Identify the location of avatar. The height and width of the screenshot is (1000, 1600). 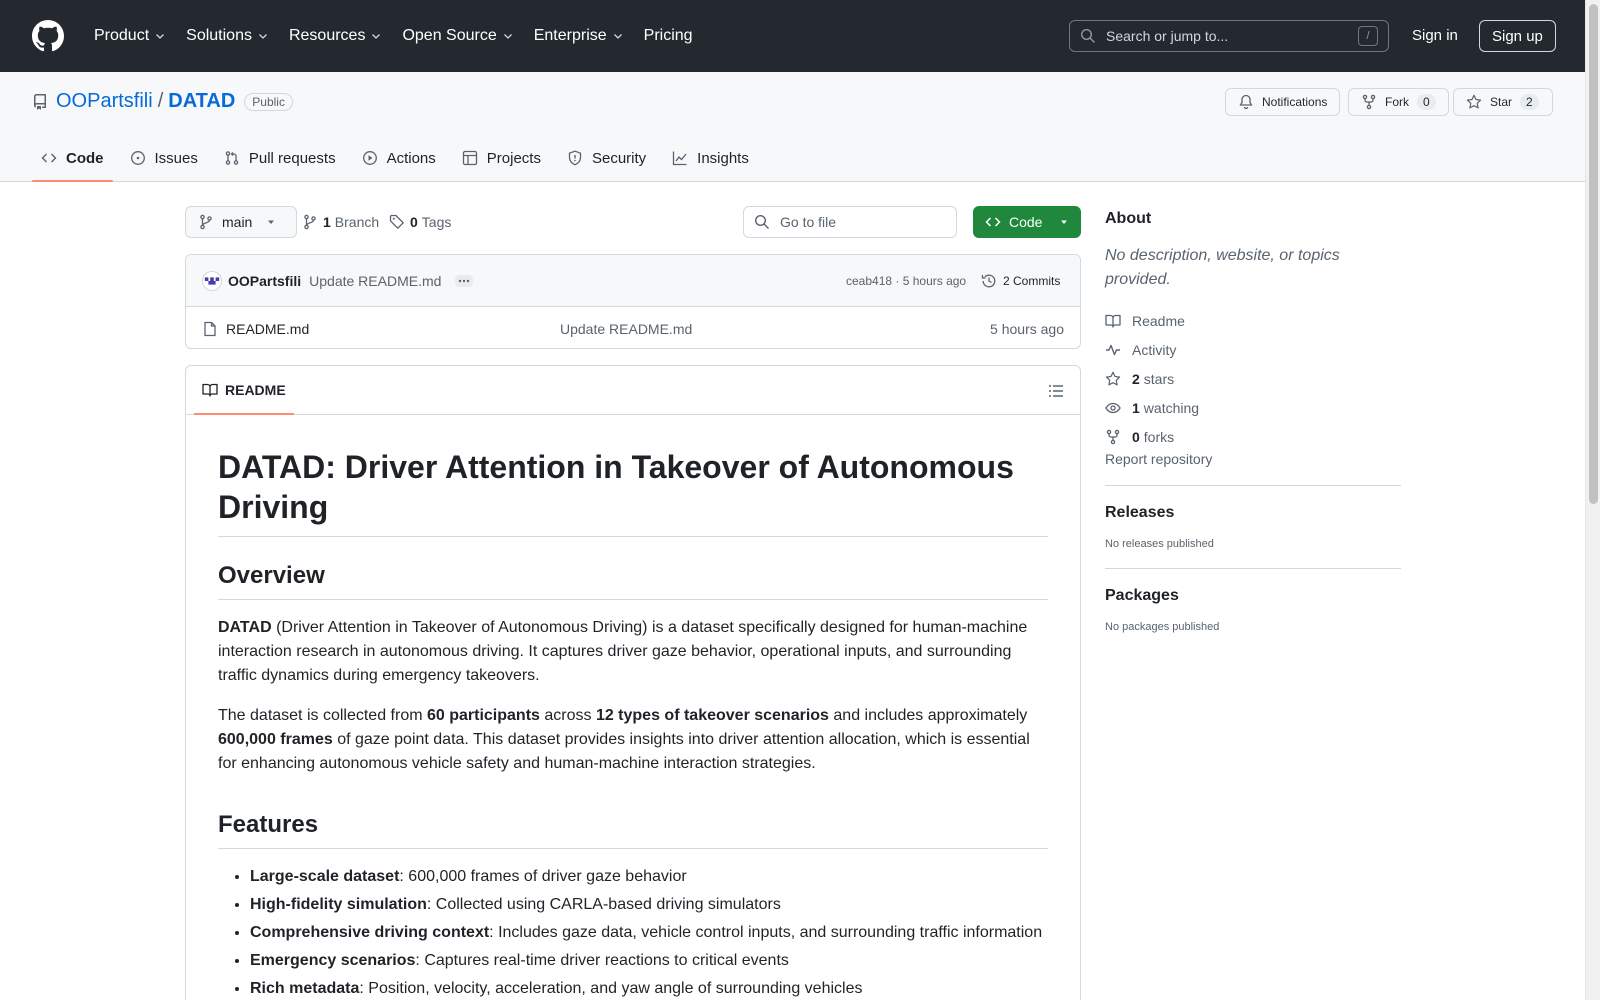
(212, 280).